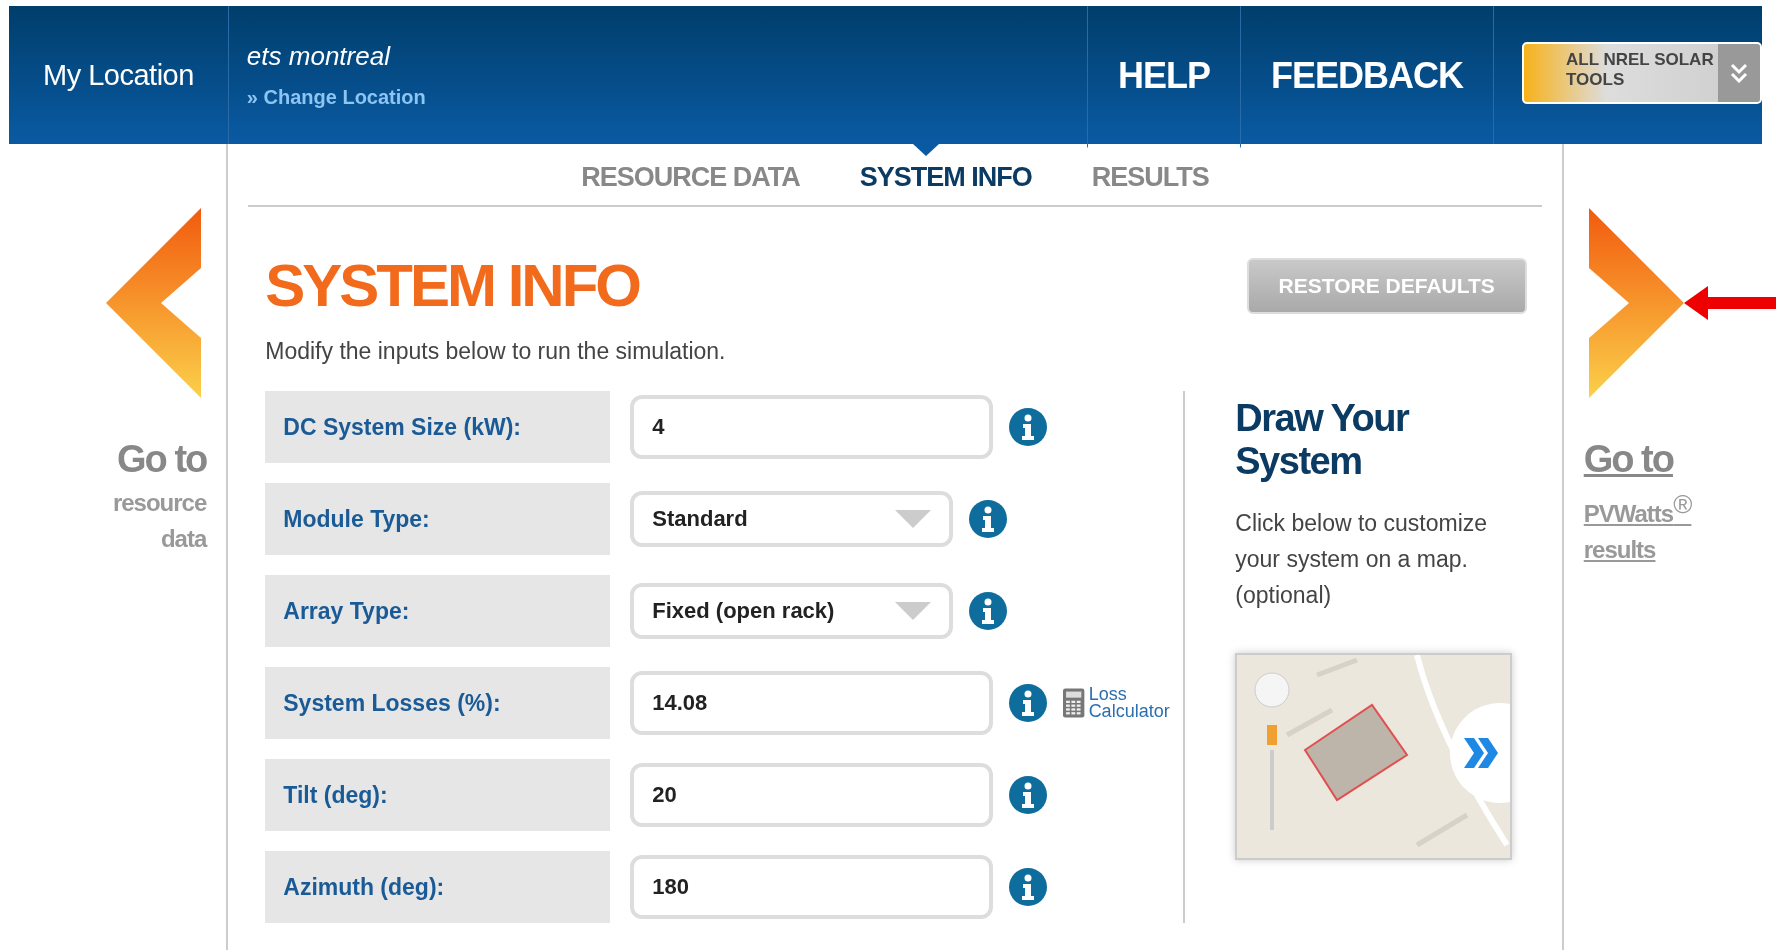 The height and width of the screenshot is (950, 1780). I want to click on field-label: Tilt (deg):, so click(438, 795).